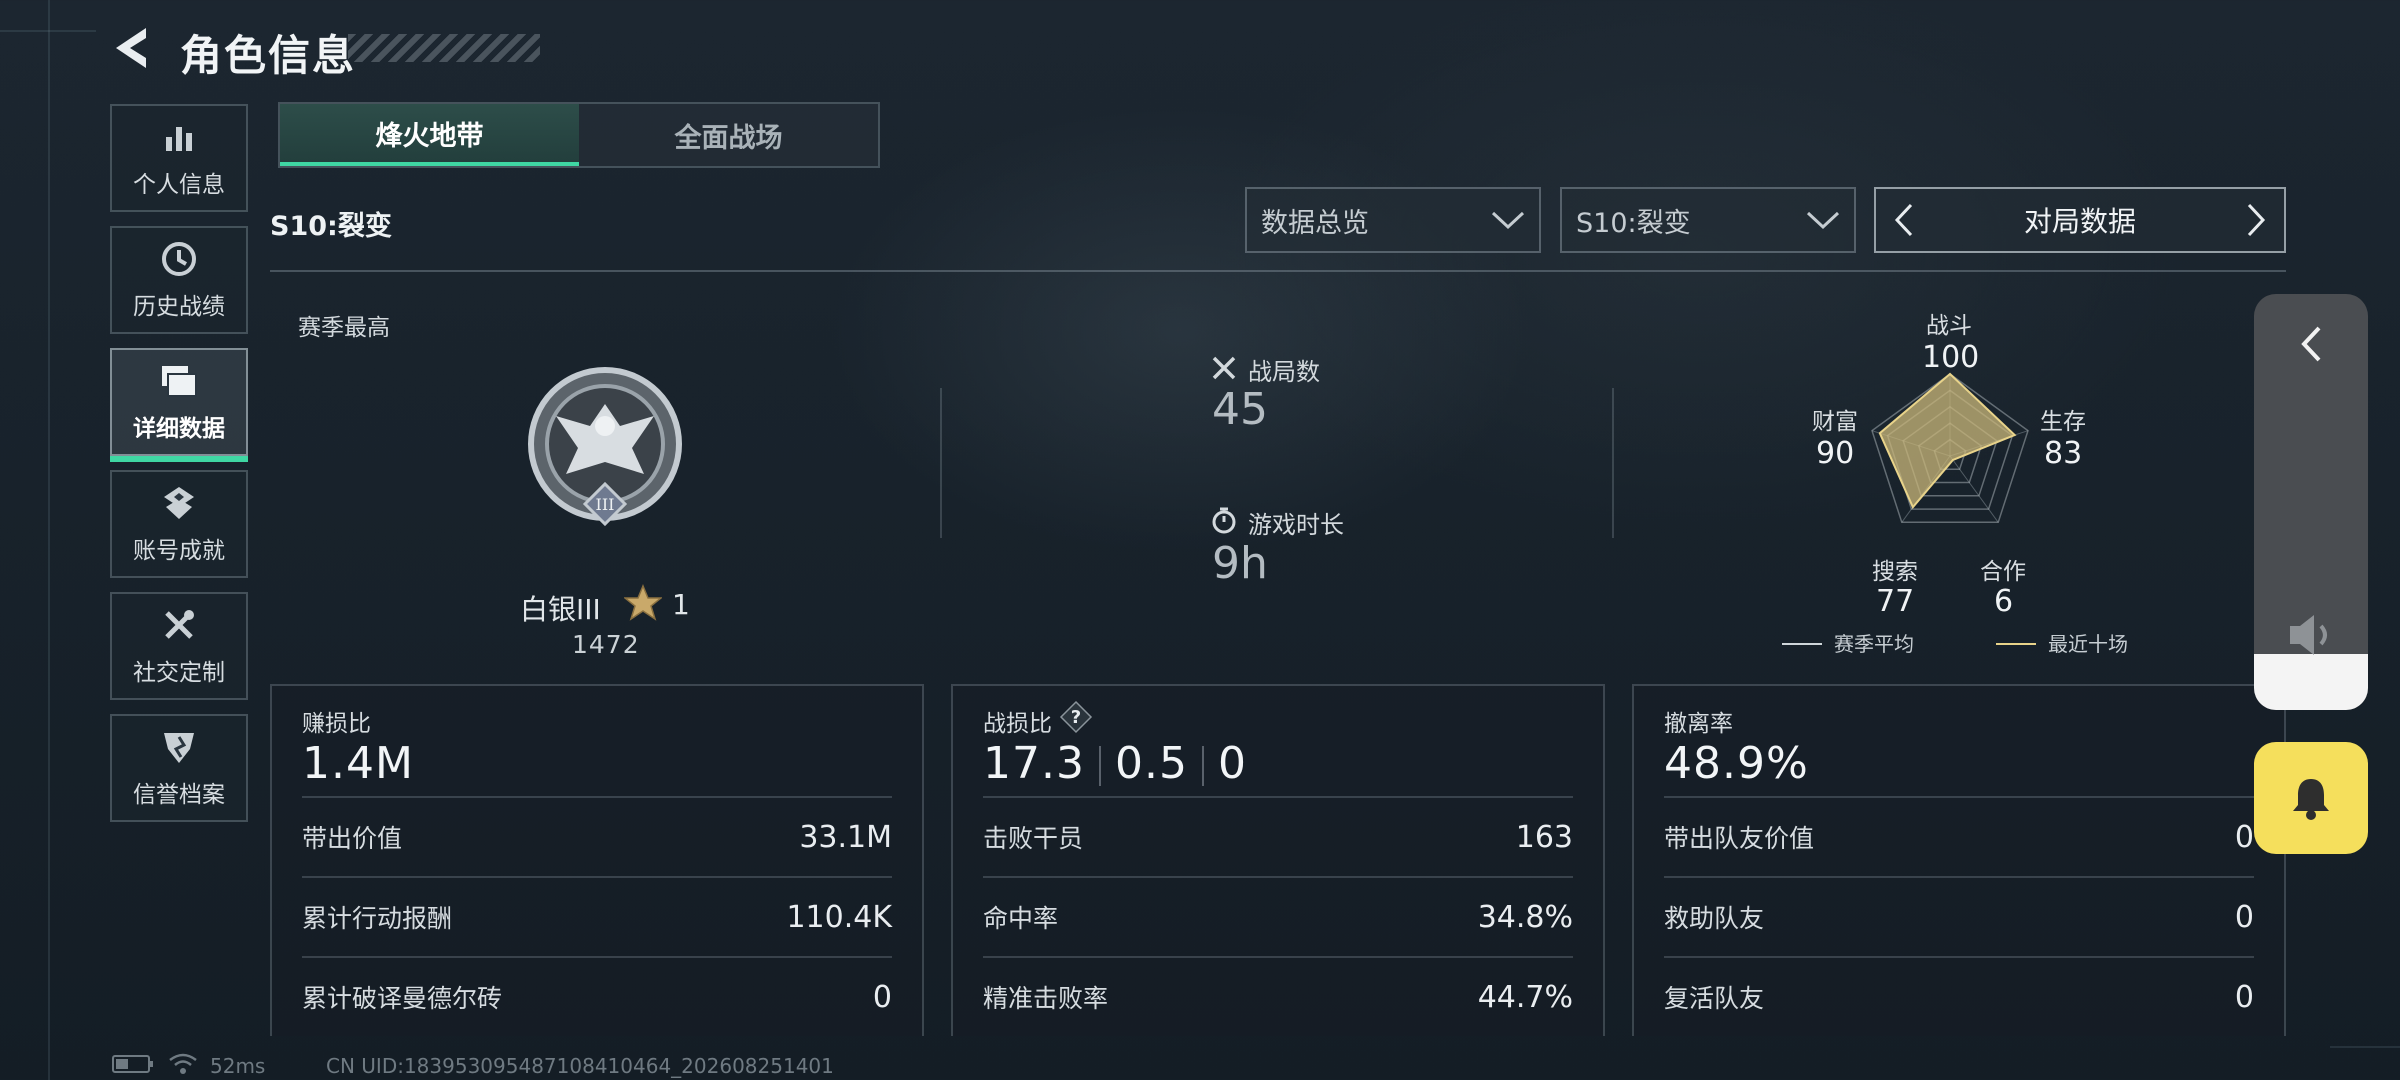 This screenshot has width=2400, height=1080. I want to click on extract-panel: 撤离率 48.9% 带出队友价值 0 救助队友 0 复活队友 0, so click(1959, 860).